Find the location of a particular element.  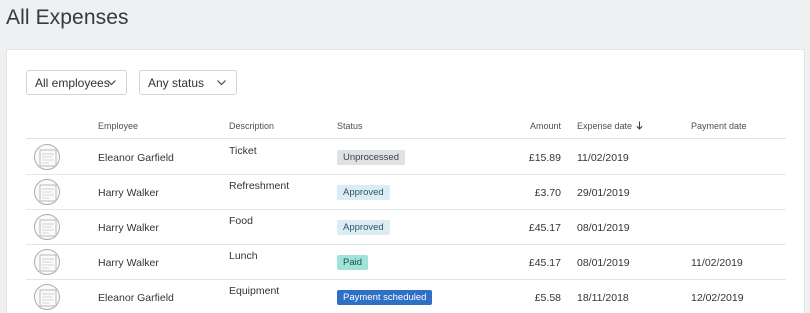

expense-date: 29/01/2019 is located at coordinates (603, 193).